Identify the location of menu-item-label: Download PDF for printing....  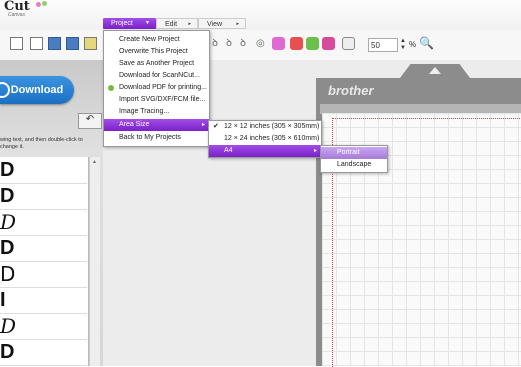
(163, 87).